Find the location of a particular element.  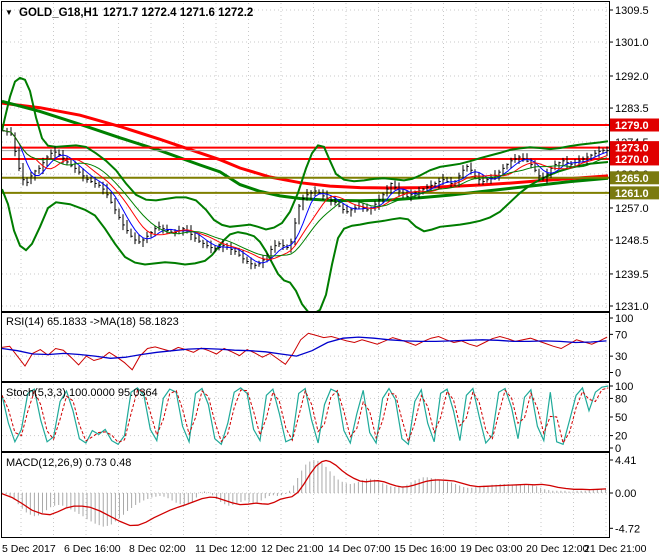

chart-symbol-title: GOLD_G18,H1 is located at coordinates (59, 13).